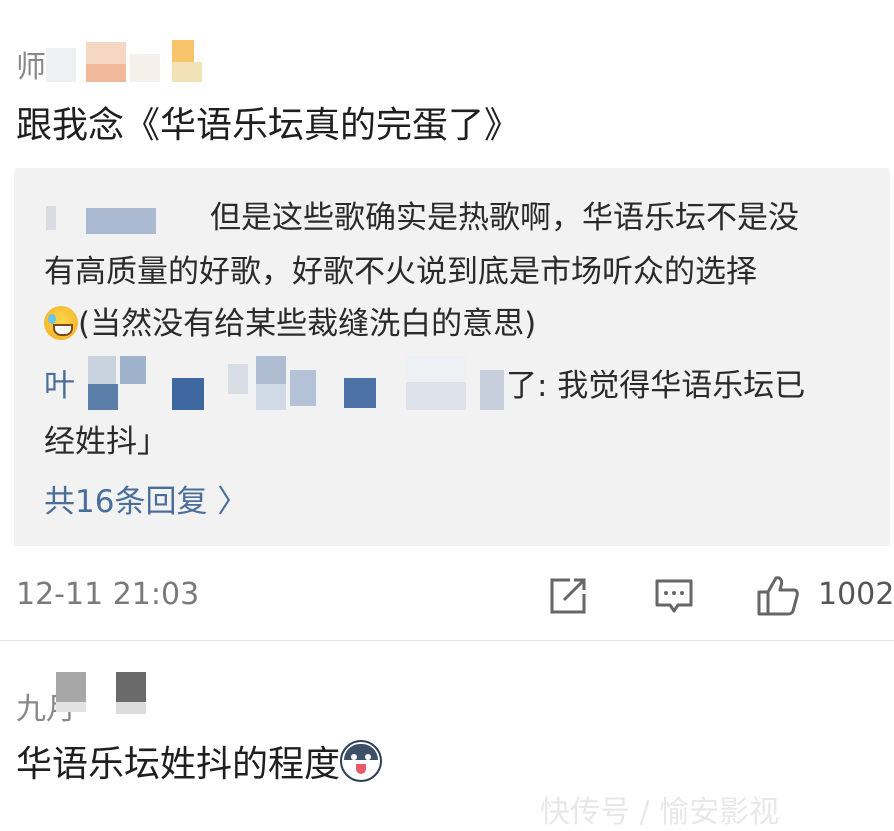 Image resolution: width=894 pixels, height=831 pixels. What do you see at coordinates (126, 692) in the screenshot?
I see `comment2-username-mosaic` at bounding box center [126, 692].